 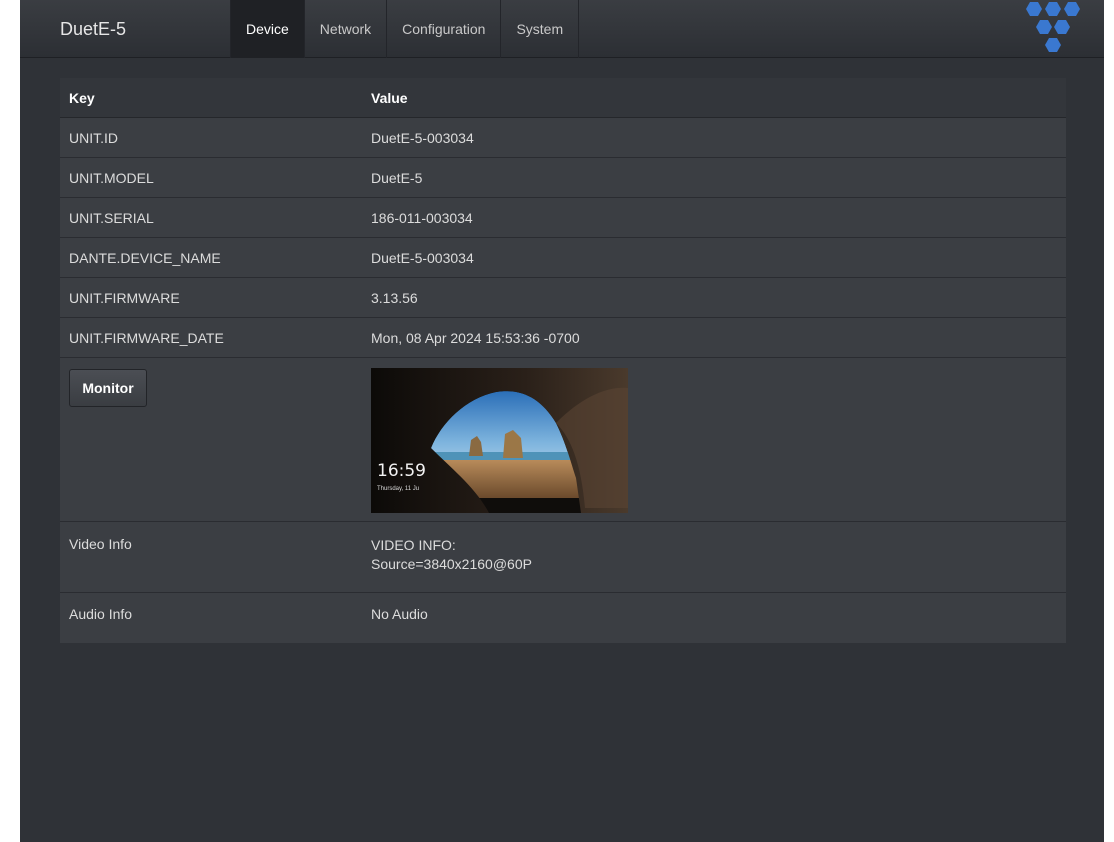 What do you see at coordinates (146, 338) in the screenshot?
I see `row-key: UNIT.FIRMWARE_DATE` at bounding box center [146, 338].